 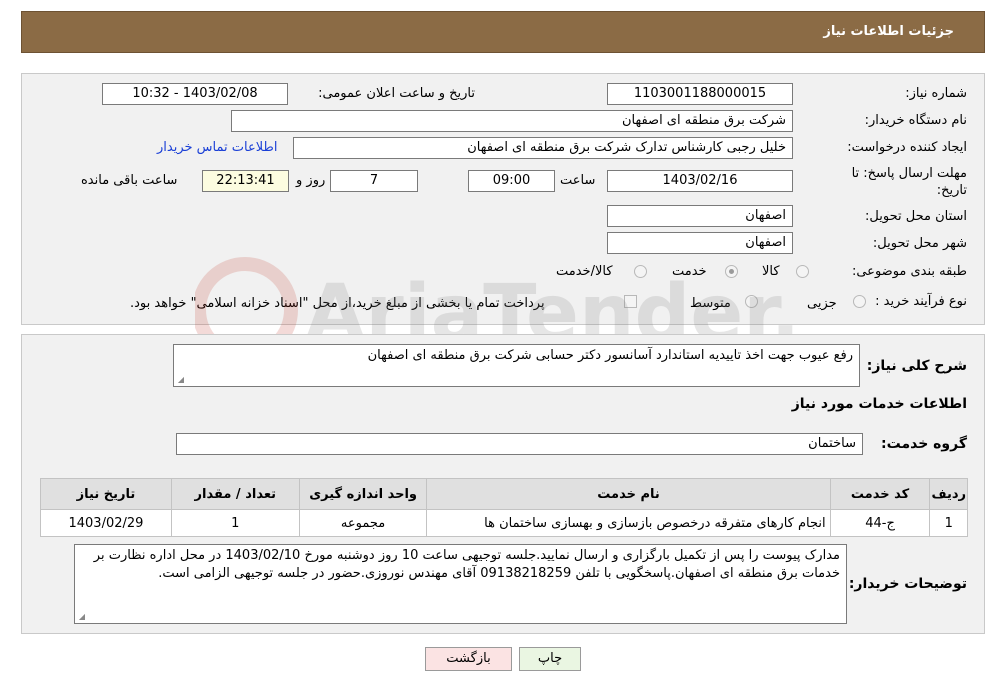 I want to click on summary-label: شرح کلی نیاز:, so click(x=916, y=366).